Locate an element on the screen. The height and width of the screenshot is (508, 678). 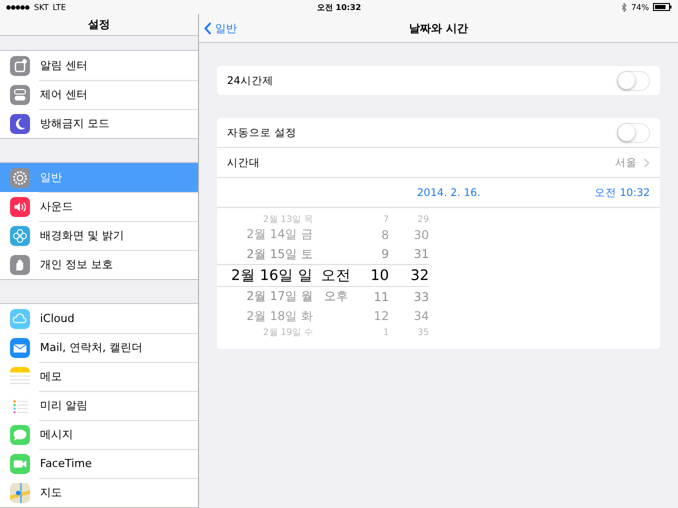
picker-minute: 35 is located at coordinates (423, 333).